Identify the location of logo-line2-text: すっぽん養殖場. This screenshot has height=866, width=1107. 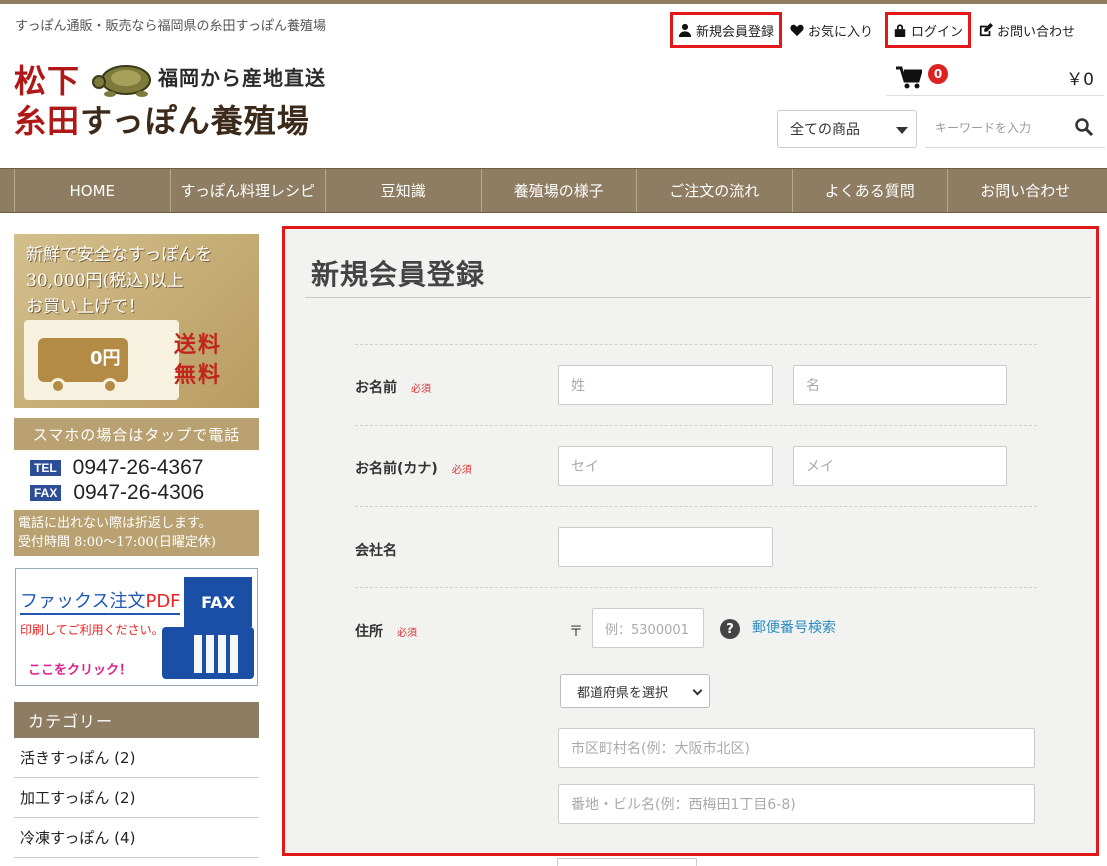
(195, 121).